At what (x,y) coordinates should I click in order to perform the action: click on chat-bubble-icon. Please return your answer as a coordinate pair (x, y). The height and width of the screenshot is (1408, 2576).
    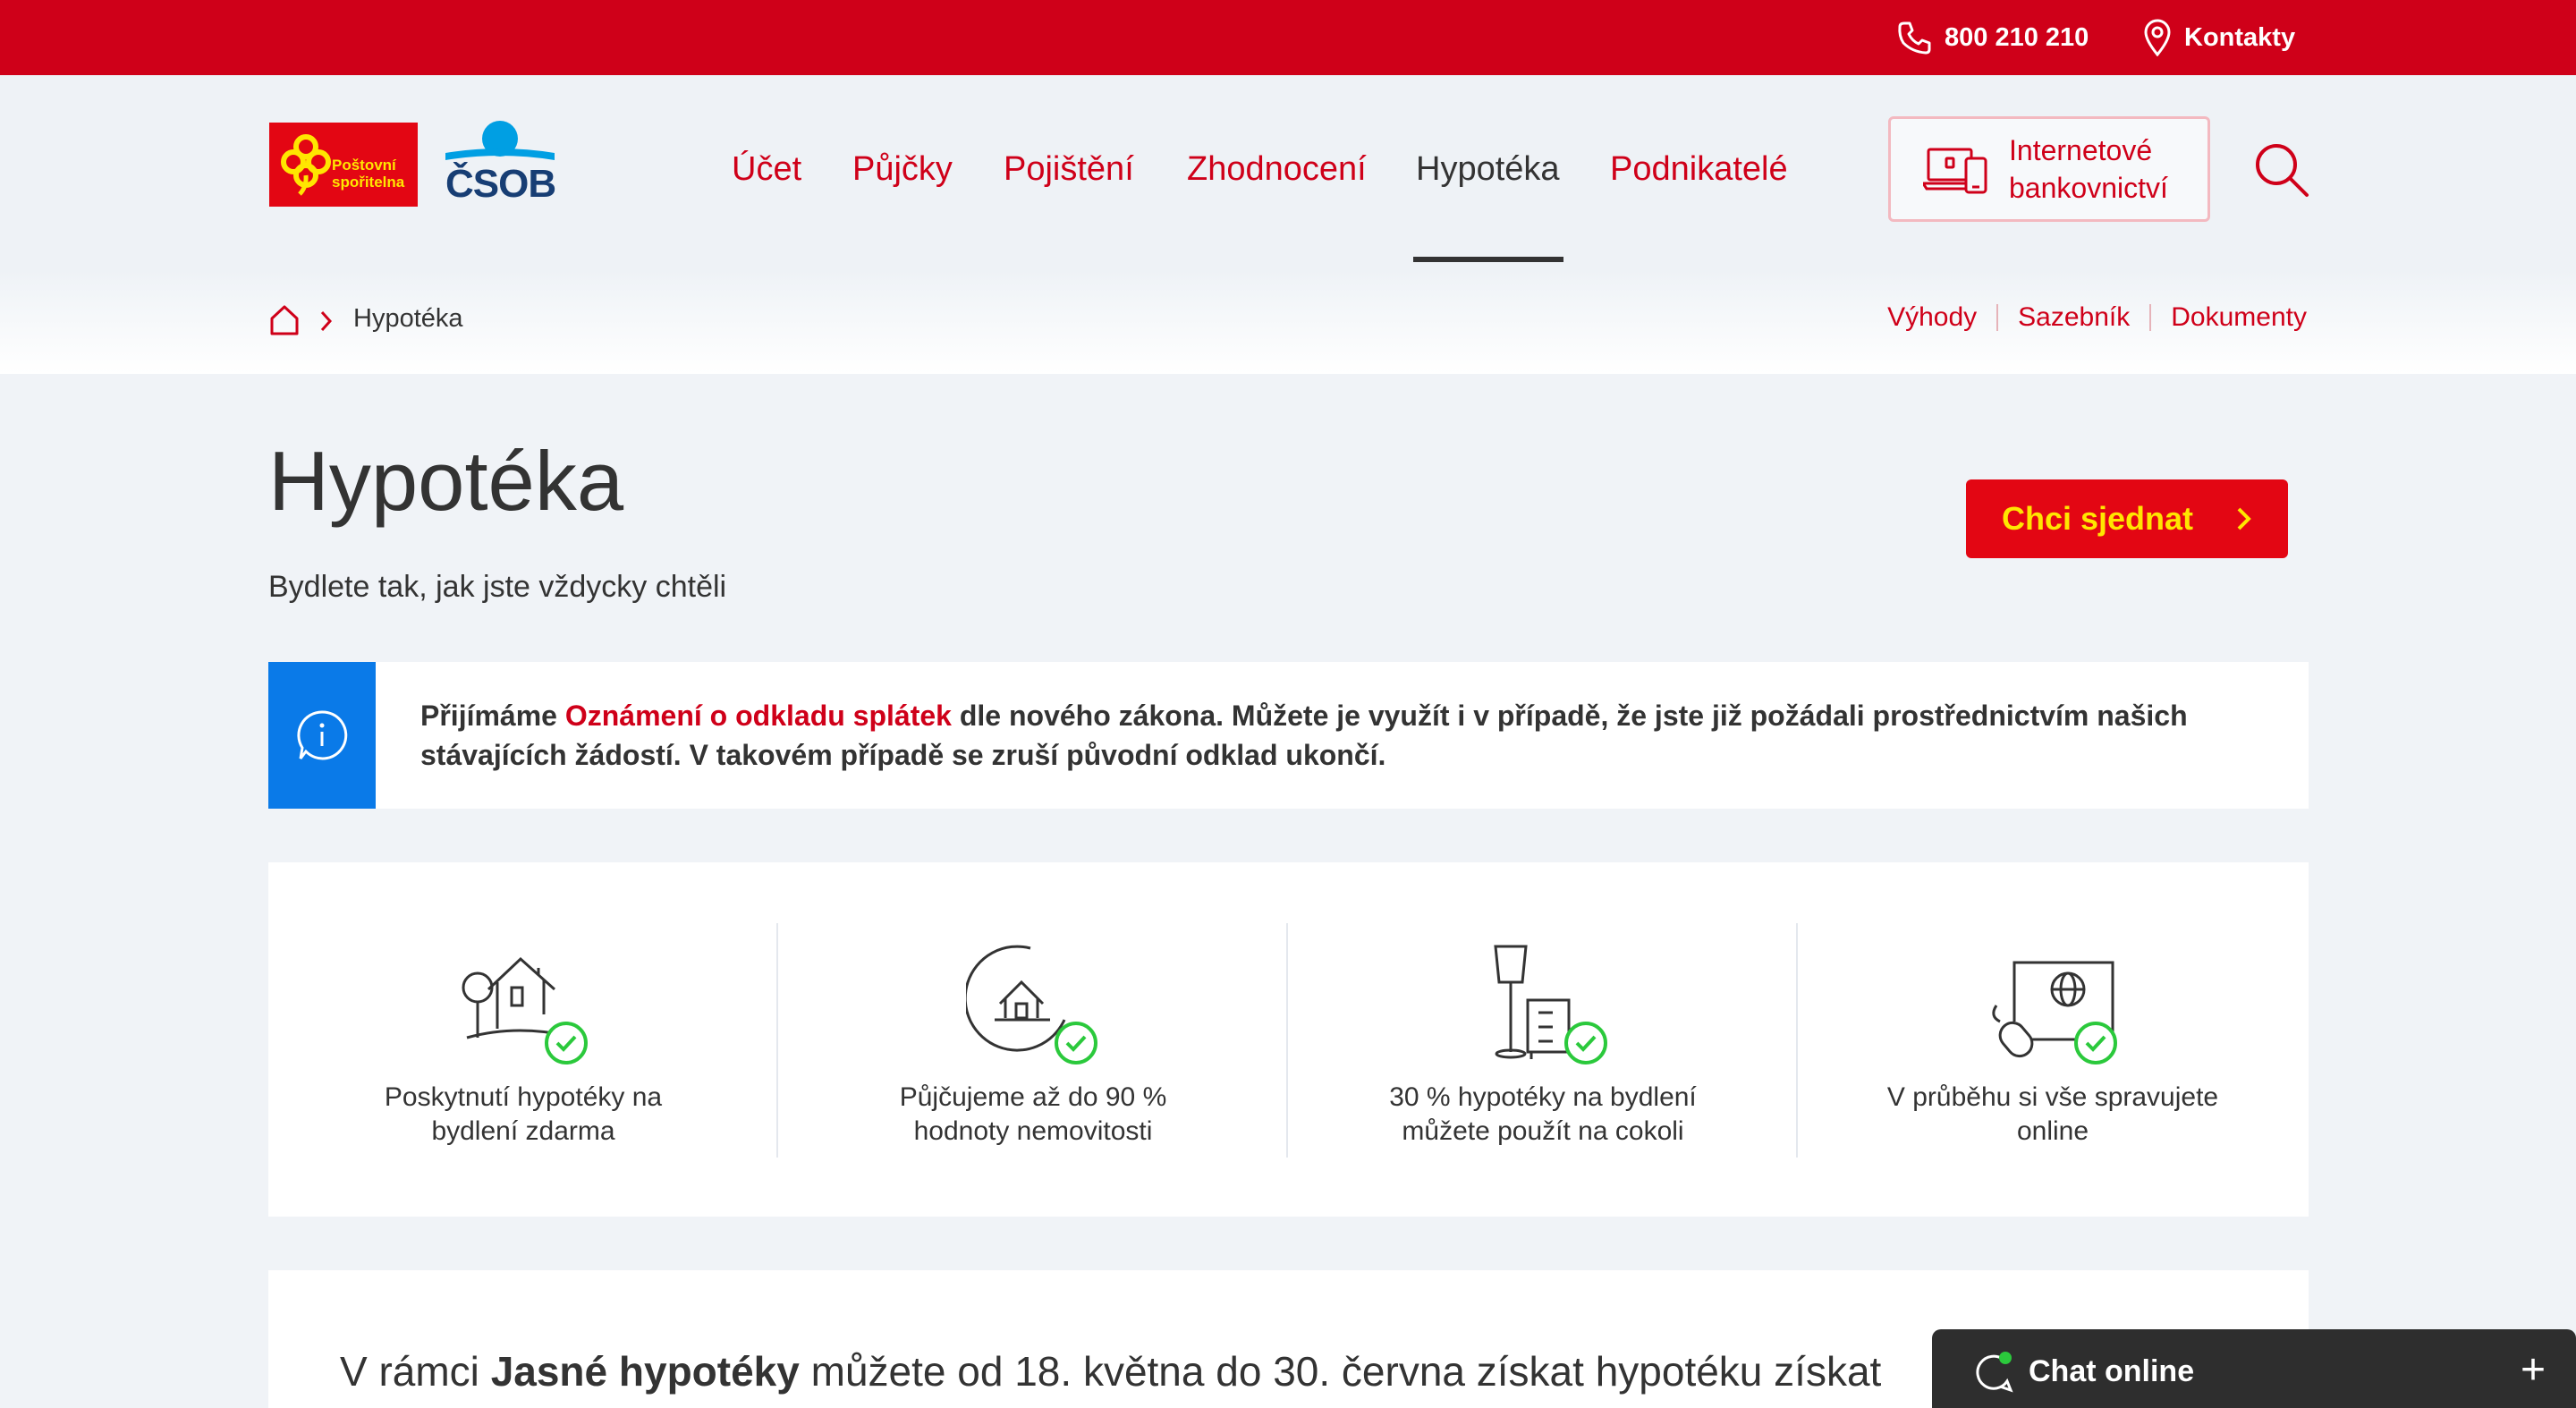
    Looking at the image, I should click on (1994, 1372).